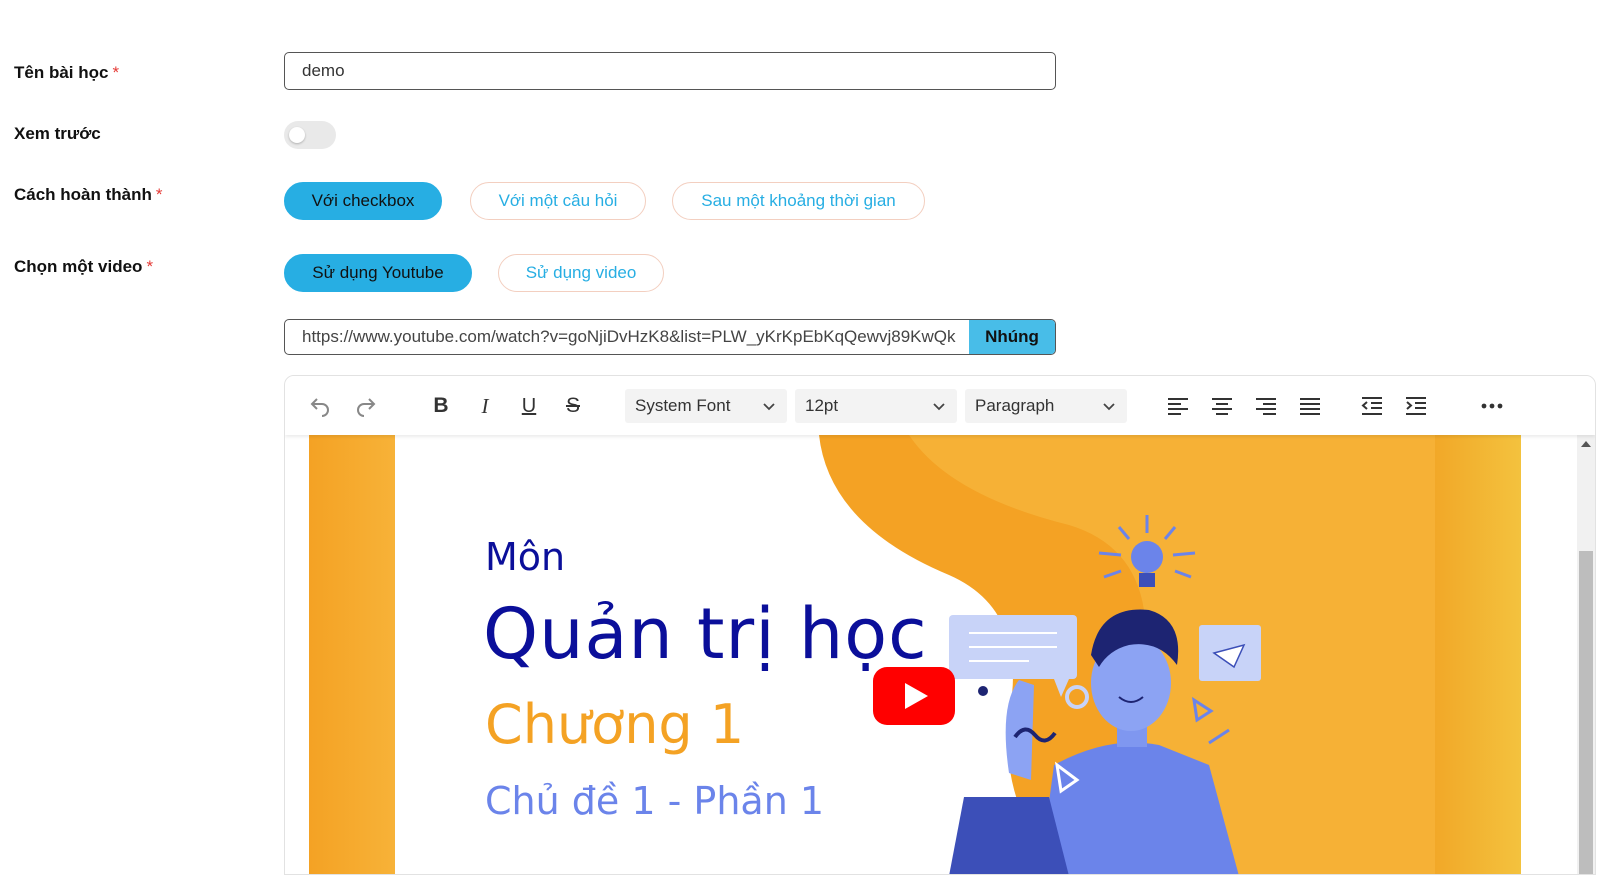  I want to click on scroll-up-arrow-icon, so click(1586, 444).